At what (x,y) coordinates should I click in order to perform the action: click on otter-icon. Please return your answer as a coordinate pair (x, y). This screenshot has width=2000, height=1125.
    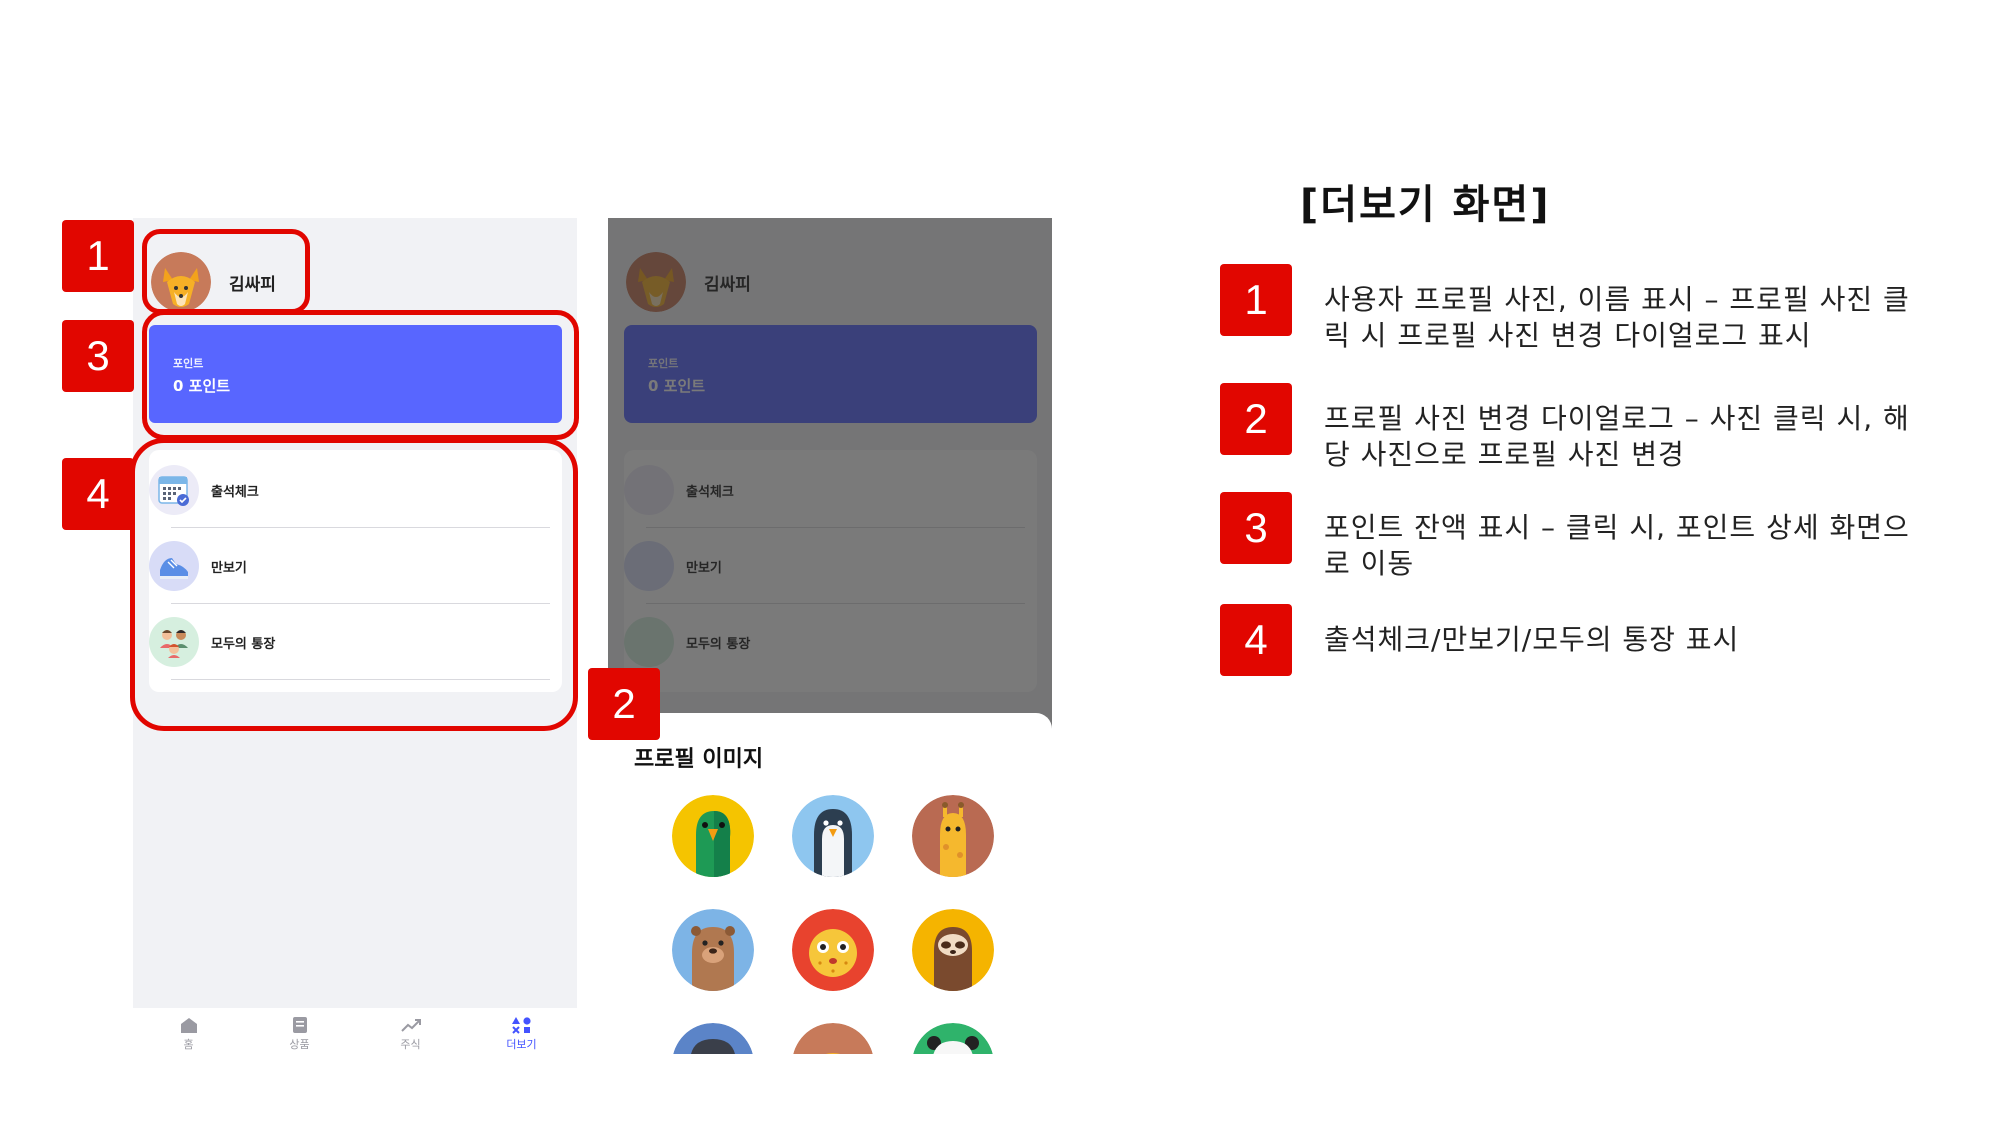
    Looking at the image, I should click on (713, 950).